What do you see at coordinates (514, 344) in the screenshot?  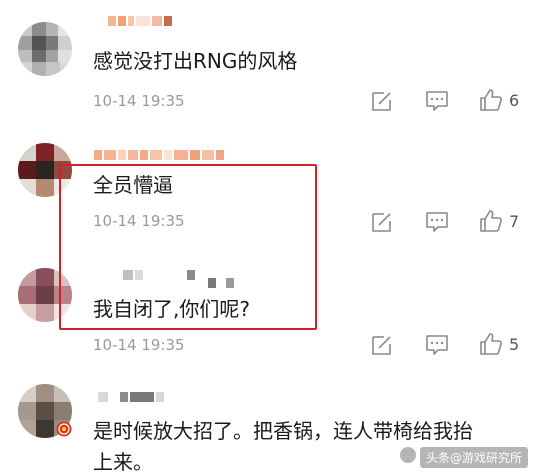 I see `like-count: 5` at bounding box center [514, 344].